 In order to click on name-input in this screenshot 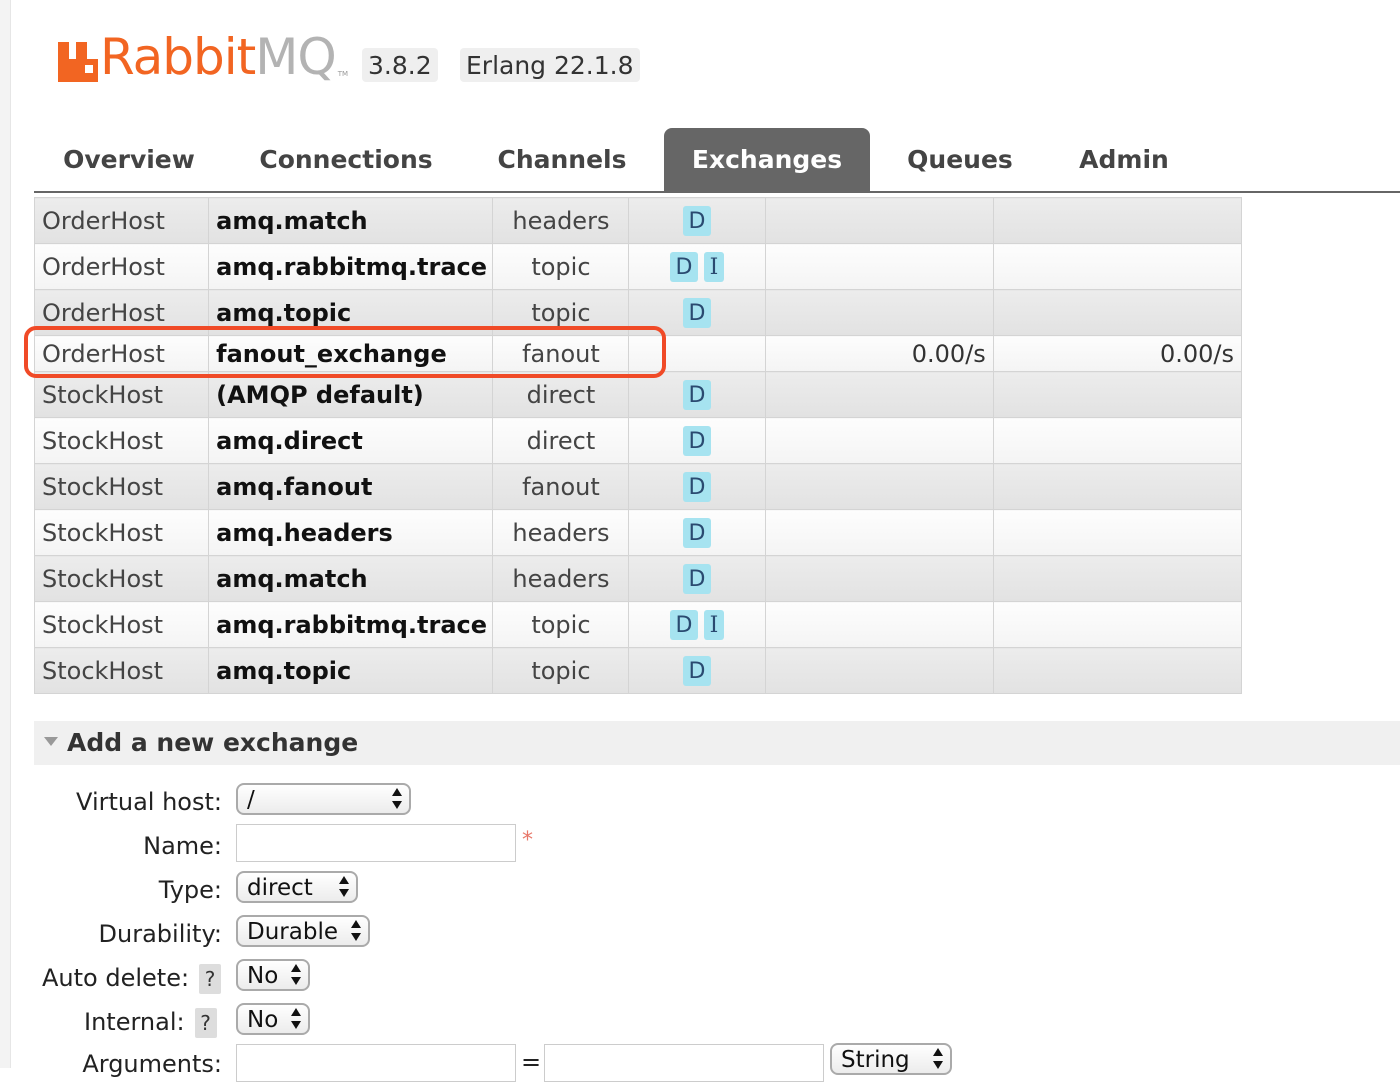, I will do `click(376, 843)`.